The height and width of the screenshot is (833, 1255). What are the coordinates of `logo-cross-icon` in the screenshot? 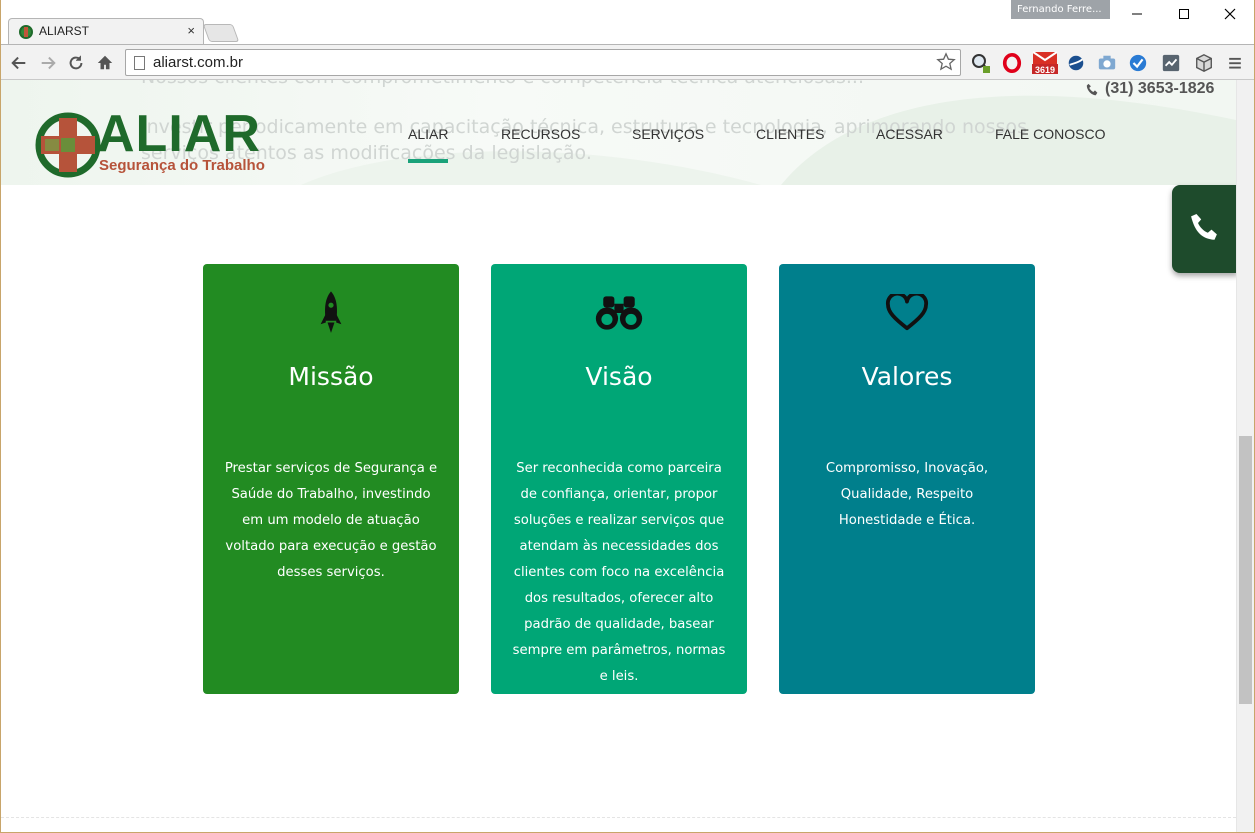 It's located at (68, 145).